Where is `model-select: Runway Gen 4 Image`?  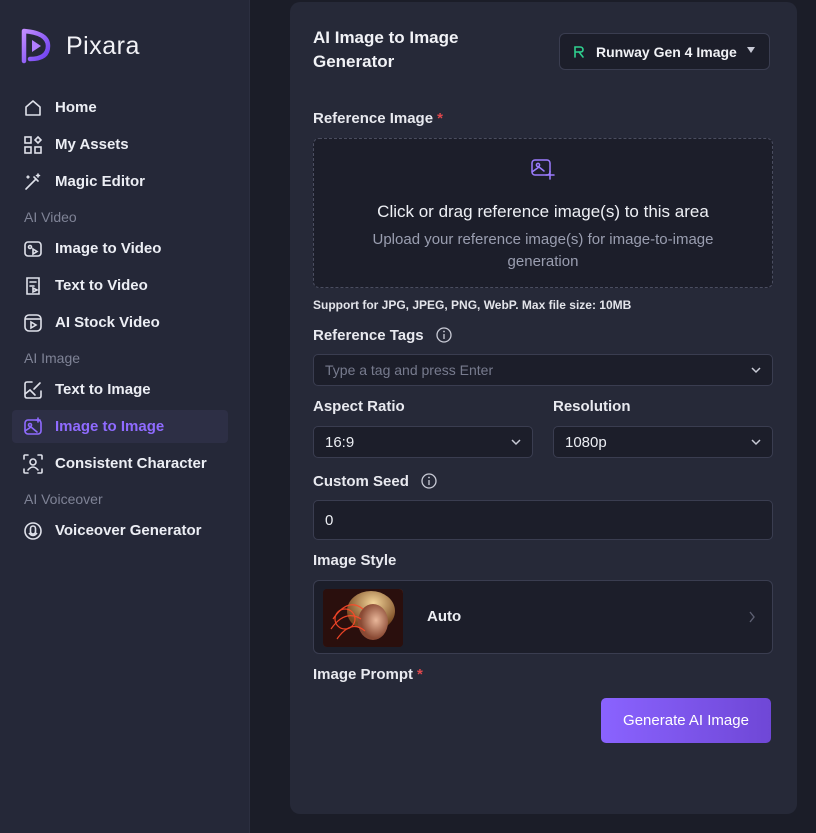
model-select: Runway Gen 4 Image is located at coordinates (664, 51).